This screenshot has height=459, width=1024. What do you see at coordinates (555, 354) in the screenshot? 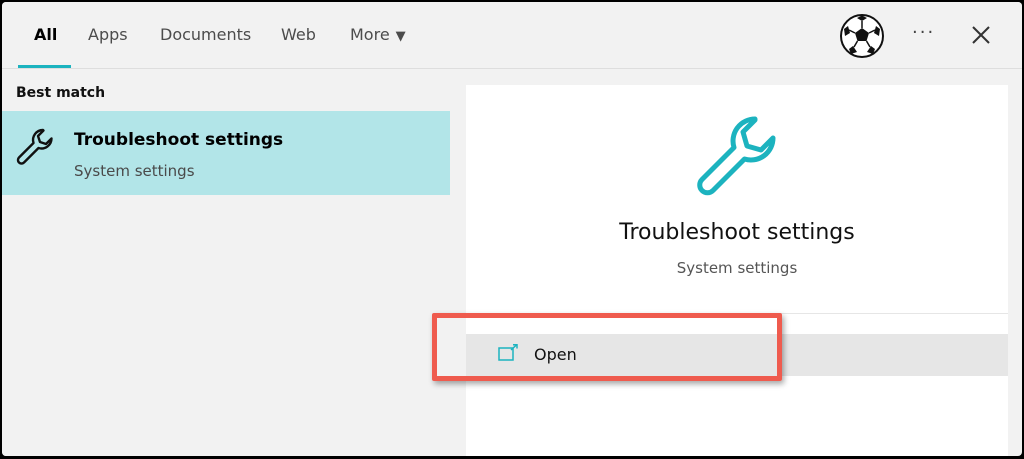
I see `open-label: Open` at bounding box center [555, 354].